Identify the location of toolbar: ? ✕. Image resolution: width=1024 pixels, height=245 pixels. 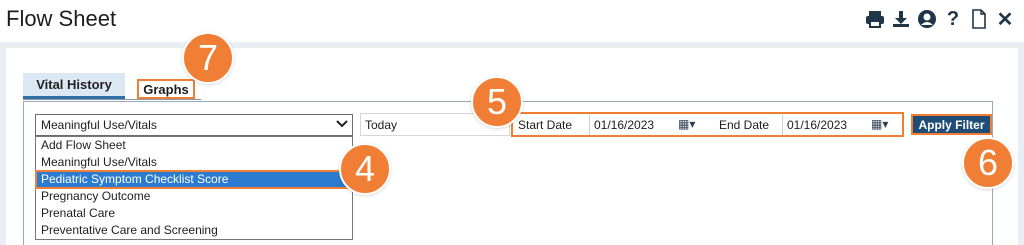
(940, 19).